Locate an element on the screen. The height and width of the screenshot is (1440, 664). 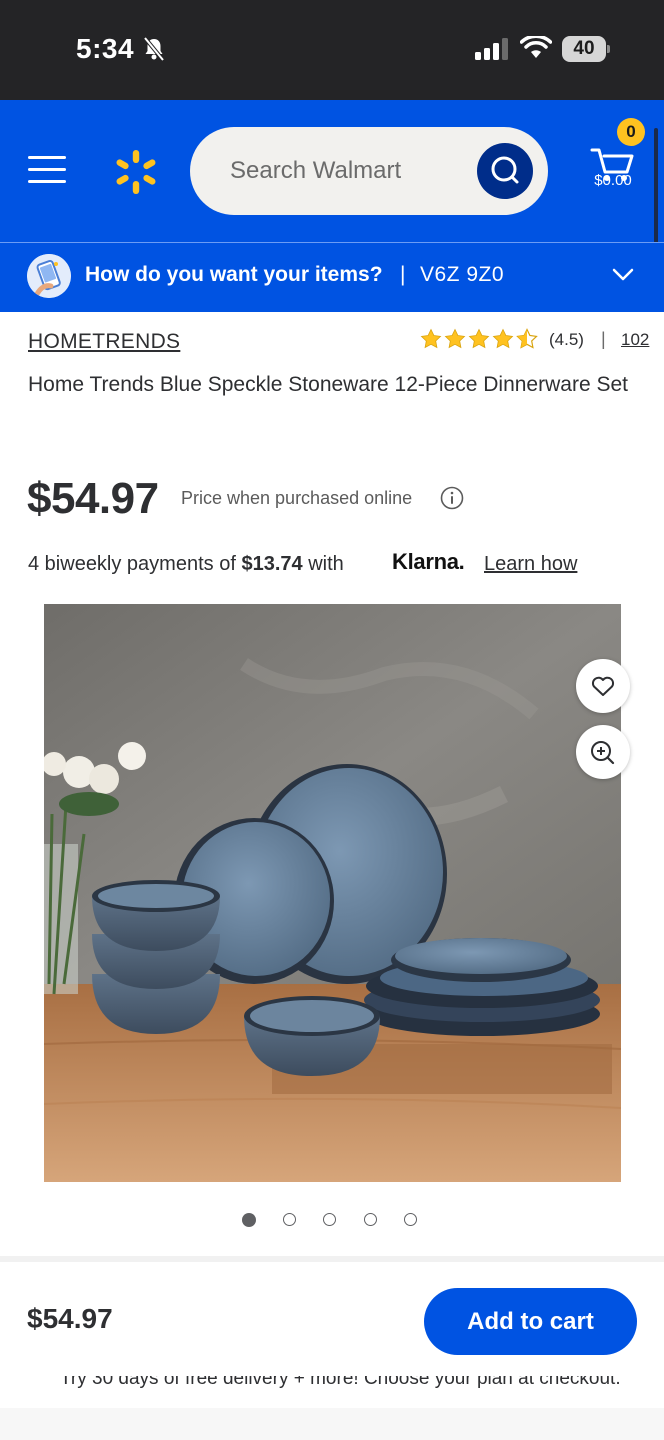
battery-icon is located at coordinates (608, 49).